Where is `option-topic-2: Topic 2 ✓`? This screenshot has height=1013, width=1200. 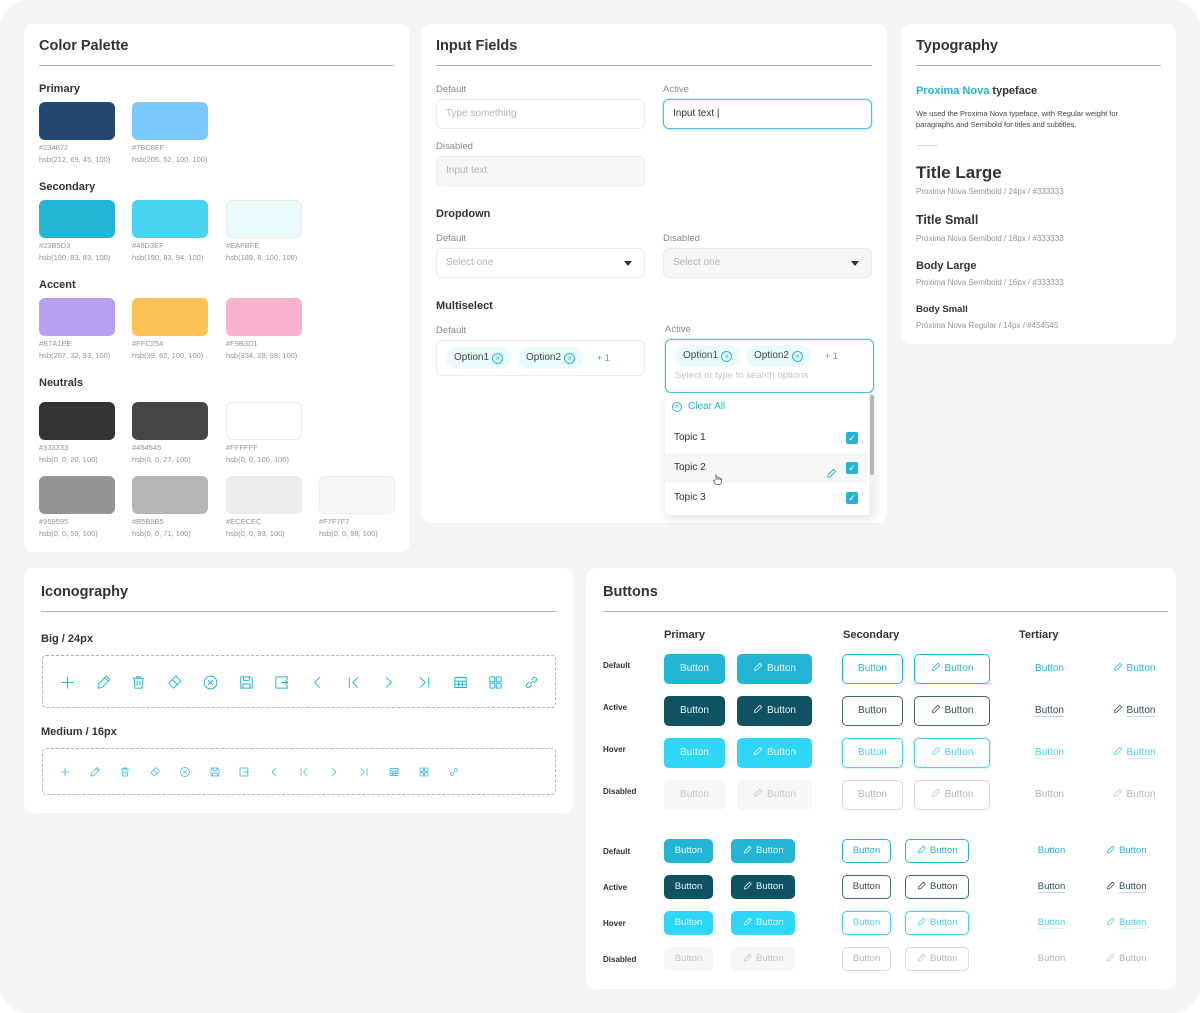 option-topic-2: Topic 2 ✓ is located at coordinates (766, 469).